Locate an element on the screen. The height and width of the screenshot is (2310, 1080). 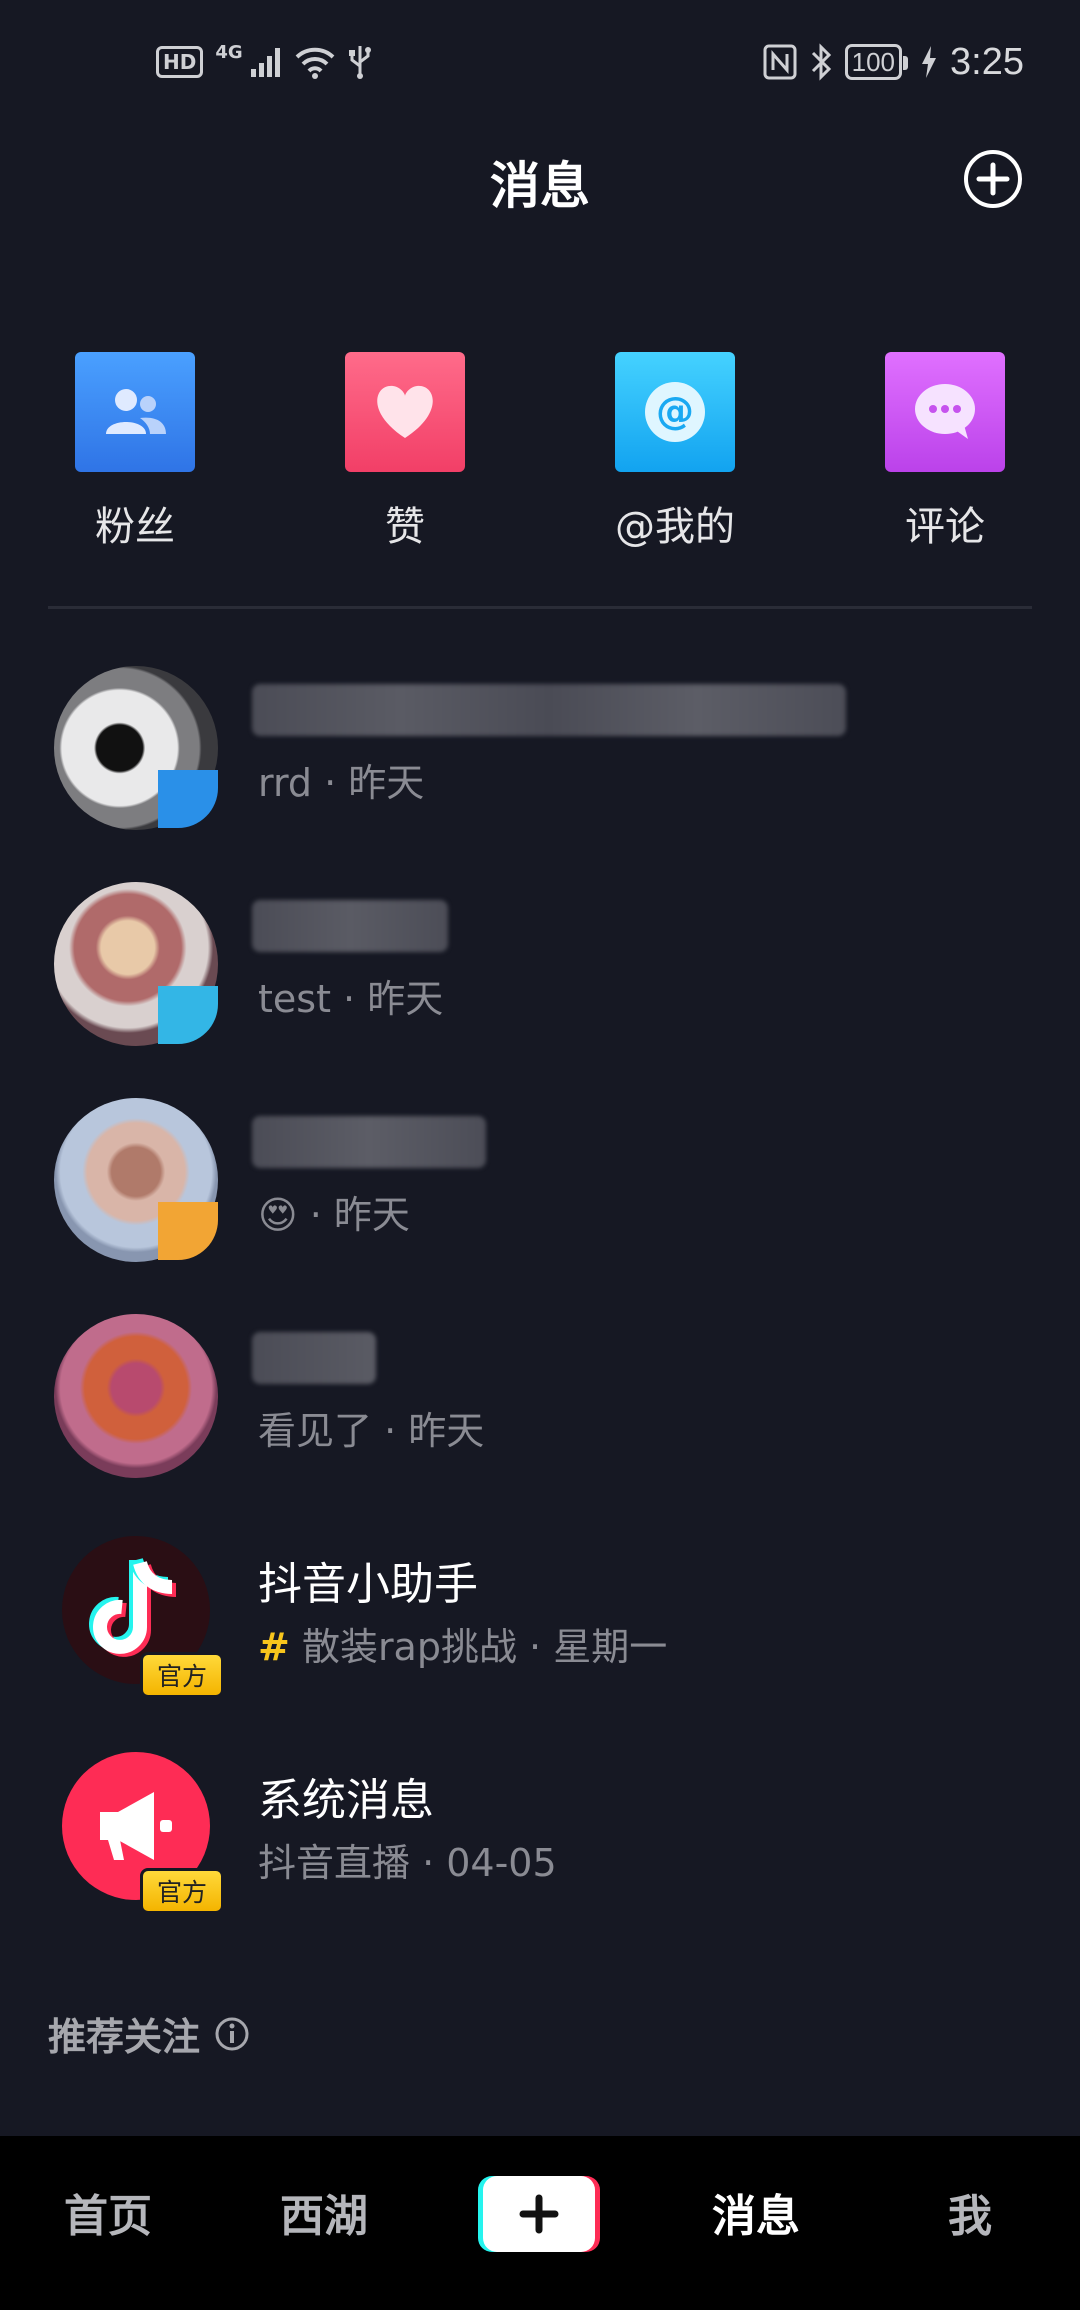
shortcut-comments: 评论 is located at coordinates (945, 452).